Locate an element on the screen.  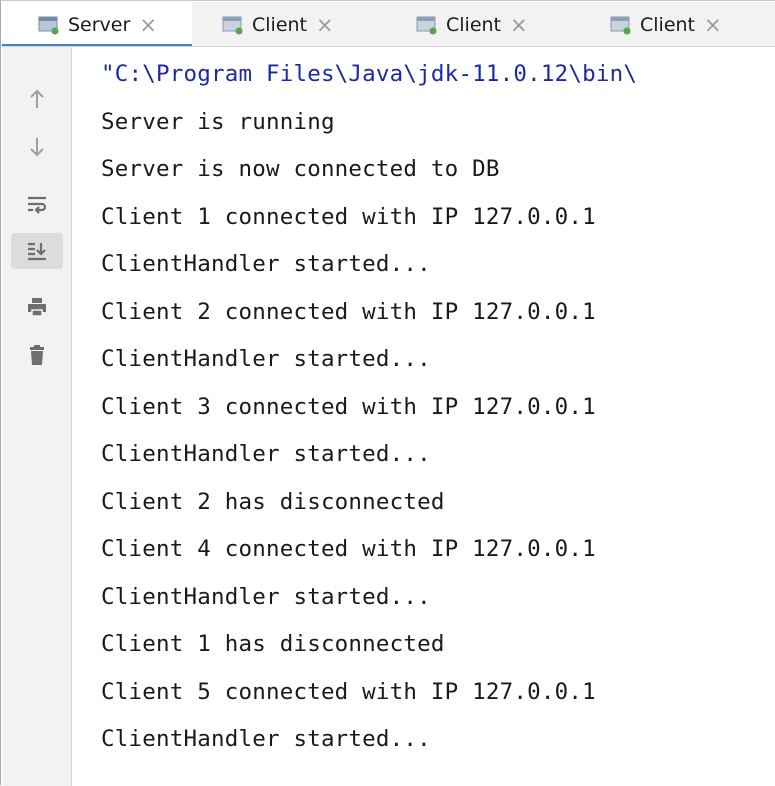
tab-client-1: Client × is located at coordinates (278, 24).